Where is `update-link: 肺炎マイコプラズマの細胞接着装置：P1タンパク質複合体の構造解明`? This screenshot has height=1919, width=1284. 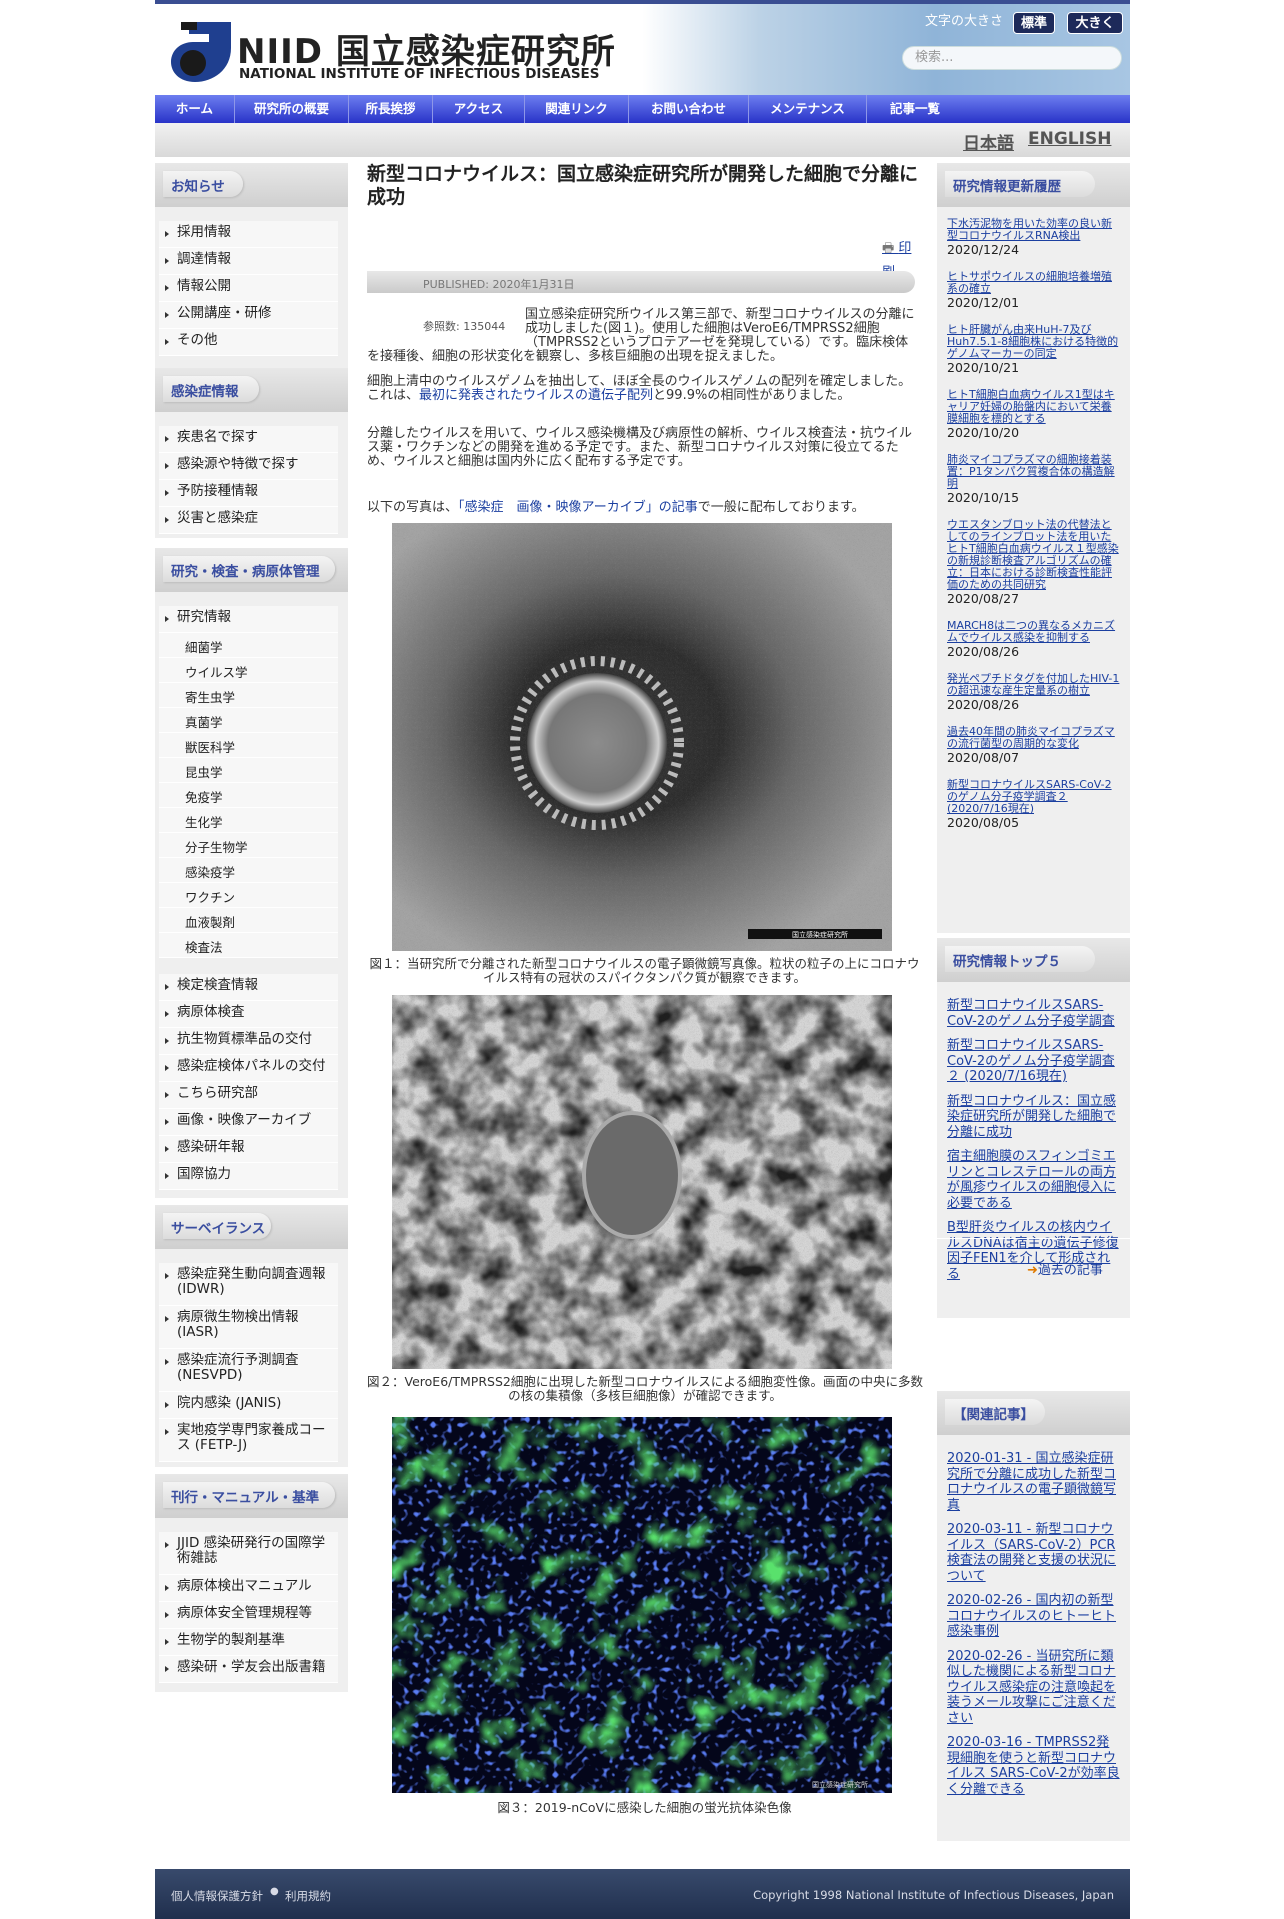
update-link: 肺炎マイコプラズマの細胞接着装置：P1タンパク質複合体の構造解明 is located at coordinates (1033, 472).